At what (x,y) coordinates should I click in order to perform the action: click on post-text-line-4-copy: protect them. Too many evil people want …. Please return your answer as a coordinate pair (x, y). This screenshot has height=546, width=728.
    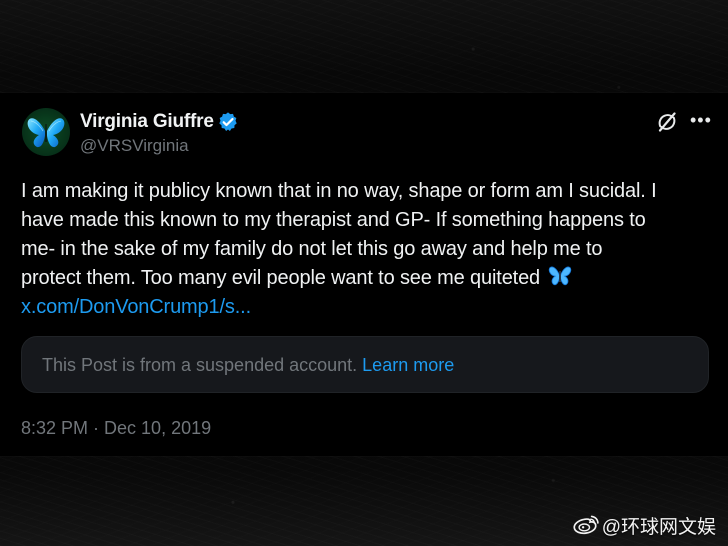
    Looking at the image, I should click on (281, 278).